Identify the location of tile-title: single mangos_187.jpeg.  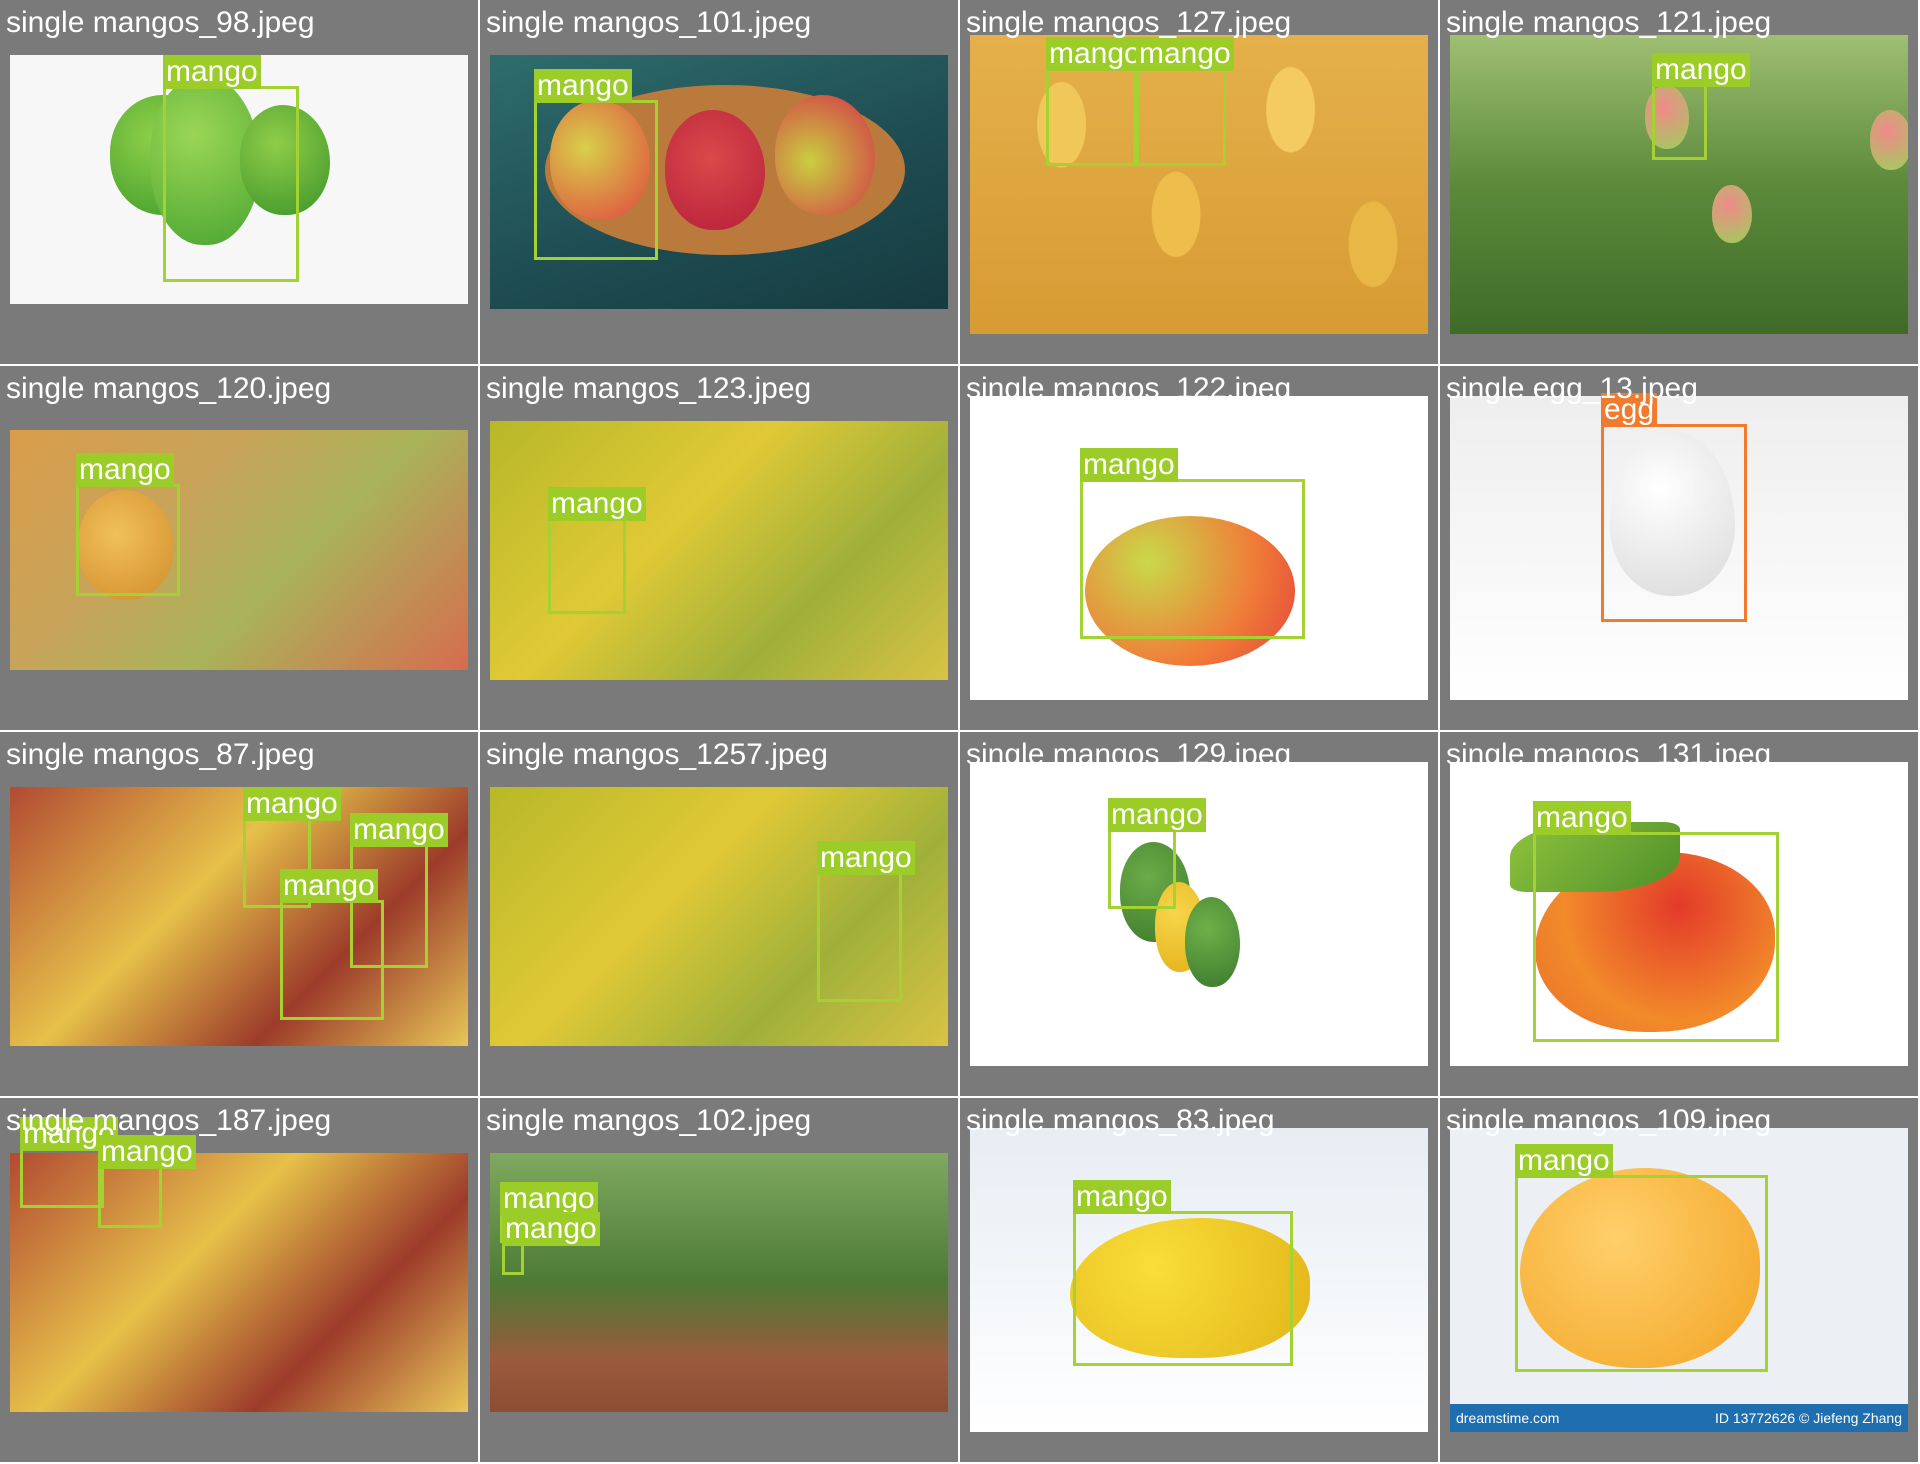
(169, 1120).